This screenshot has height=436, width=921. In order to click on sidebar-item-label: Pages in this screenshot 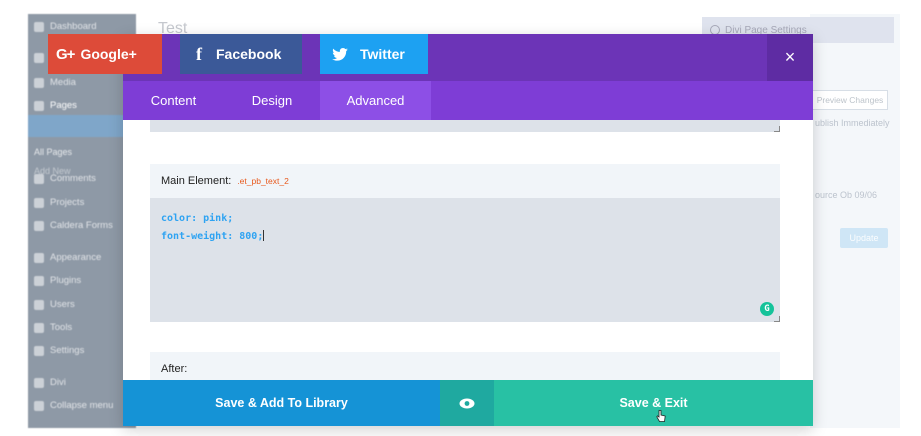, I will do `click(63, 105)`.